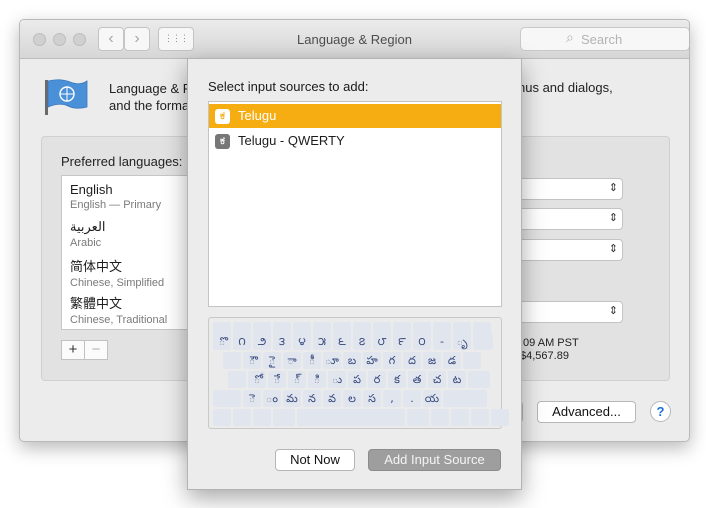 The width and height of the screenshot is (706, 508). What do you see at coordinates (342, 341) in the screenshot?
I see `key: ౬` at bounding box center [342, 341].